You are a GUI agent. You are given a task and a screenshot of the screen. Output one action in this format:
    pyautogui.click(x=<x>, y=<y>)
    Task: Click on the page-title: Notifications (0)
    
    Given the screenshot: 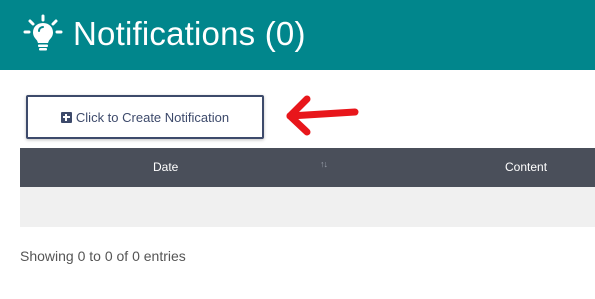 What is the action you would take?
    pyautogui.click(x=189, y=33)
    